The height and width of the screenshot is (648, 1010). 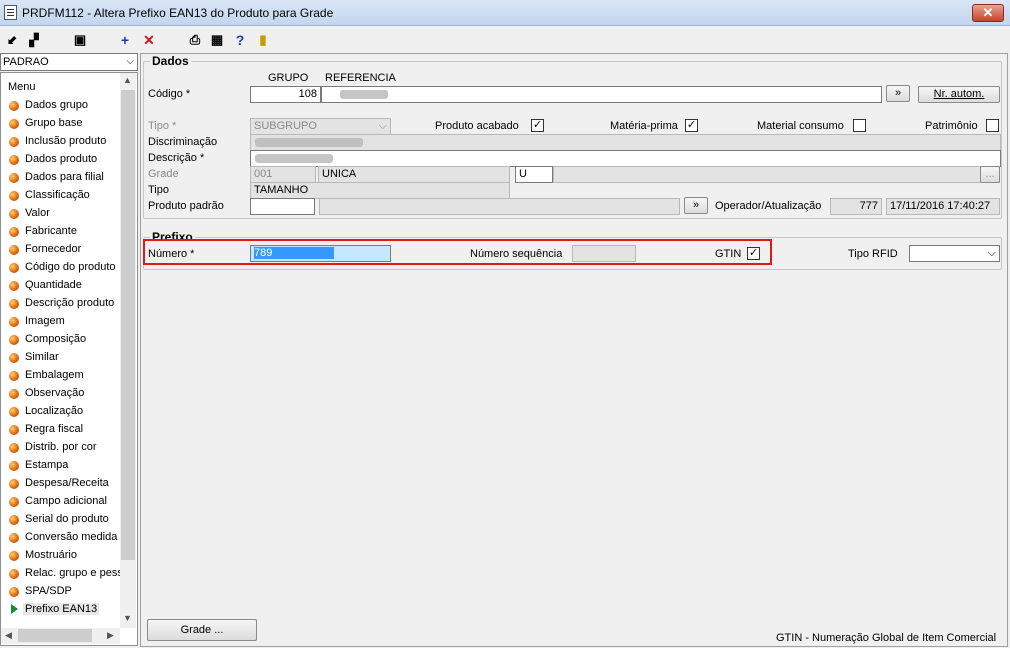 I want to click on menu-item: Distrib. por cor, so click(x=68, y=448).